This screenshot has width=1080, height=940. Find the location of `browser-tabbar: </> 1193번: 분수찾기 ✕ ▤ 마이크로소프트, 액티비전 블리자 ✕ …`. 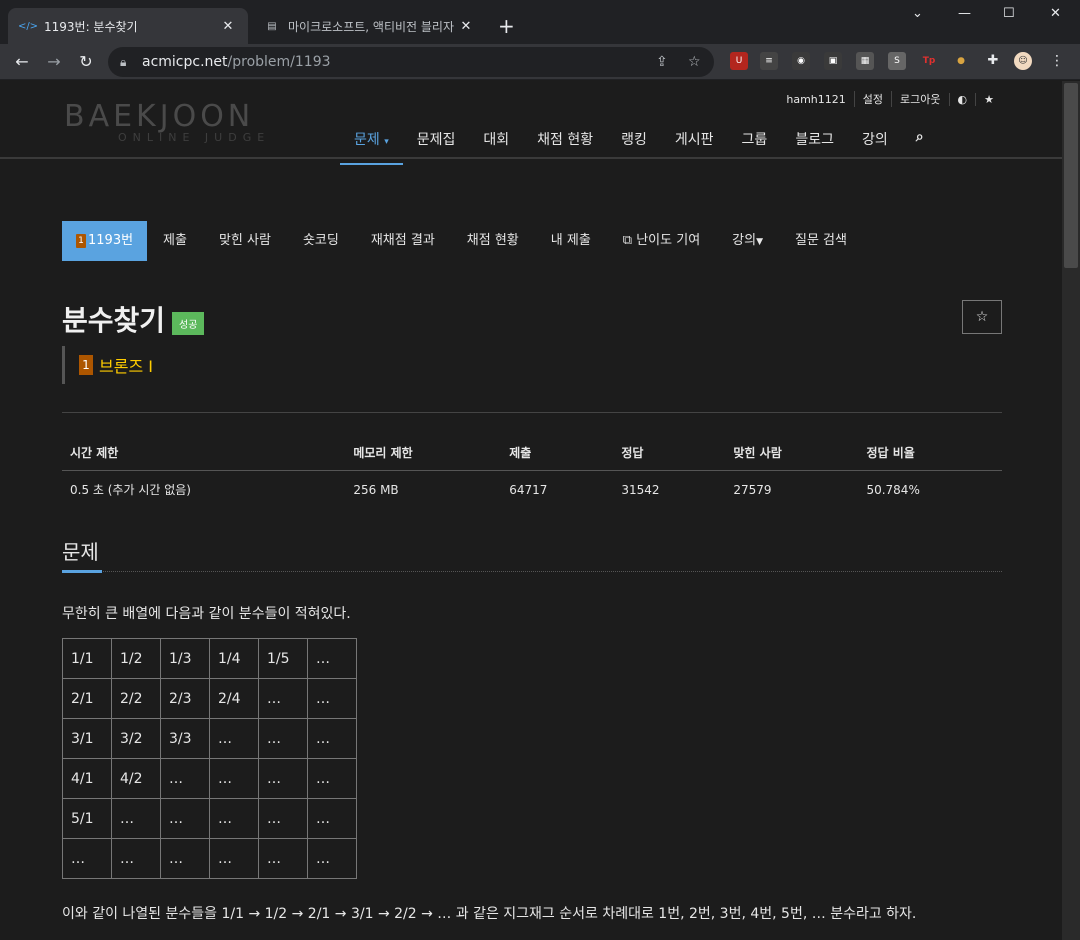

browser-tabbar: </> 1193번: 분수찾기 ✕ ▤ 마이크로소프트, 액티비전 블리자 ✕ … is located at coordinates (540, 22).